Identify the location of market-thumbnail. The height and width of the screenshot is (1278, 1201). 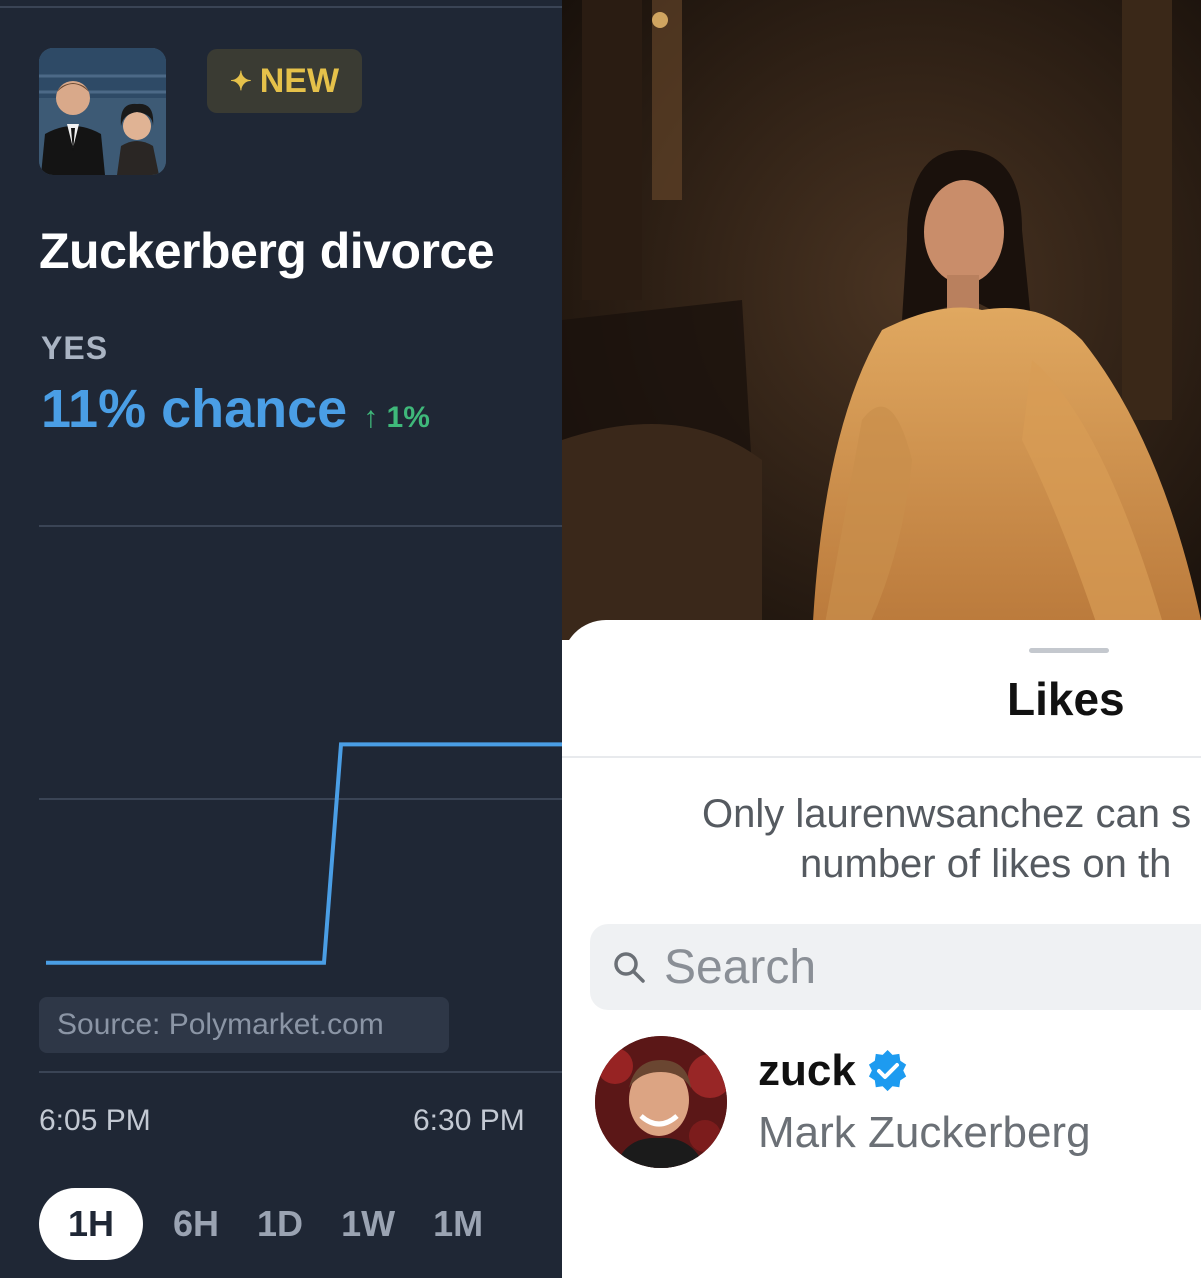
(102, 111).